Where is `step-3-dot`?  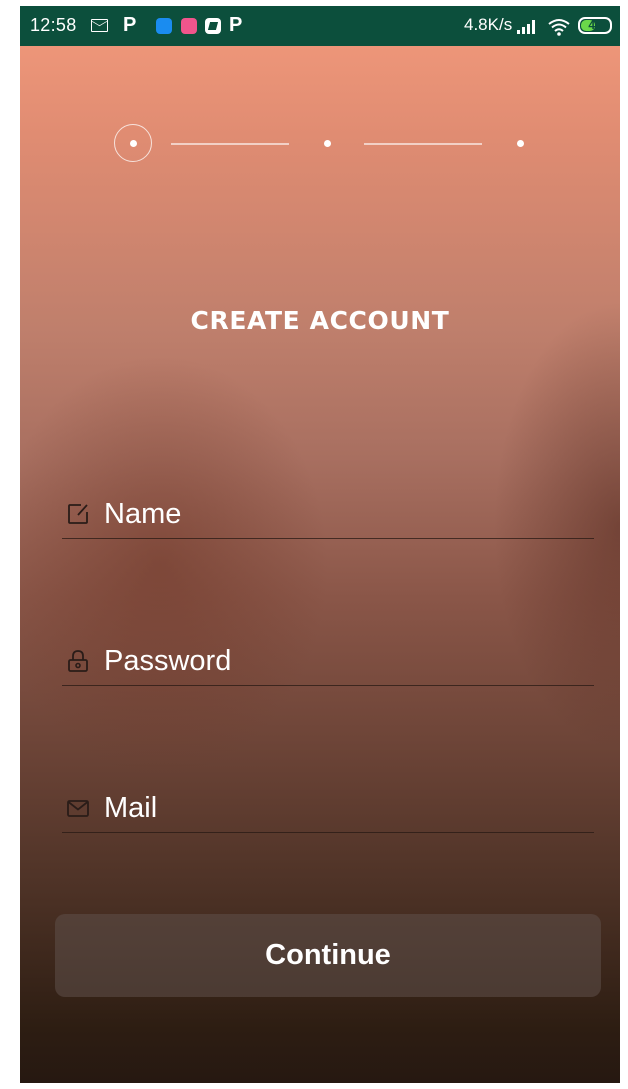 step-3-dot is located at coordinates (520, 143).